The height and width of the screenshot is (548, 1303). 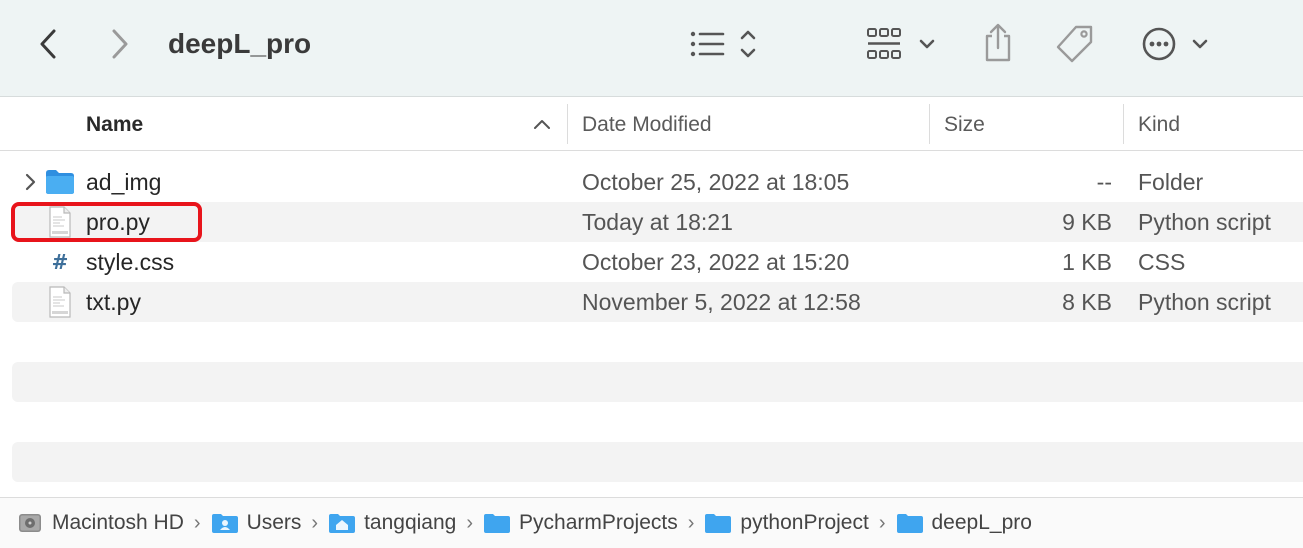 What do you see at coordinates (240, 43) in the screenshot?
I see `window-title: deepL_pro` at bounding box center [240, 43].